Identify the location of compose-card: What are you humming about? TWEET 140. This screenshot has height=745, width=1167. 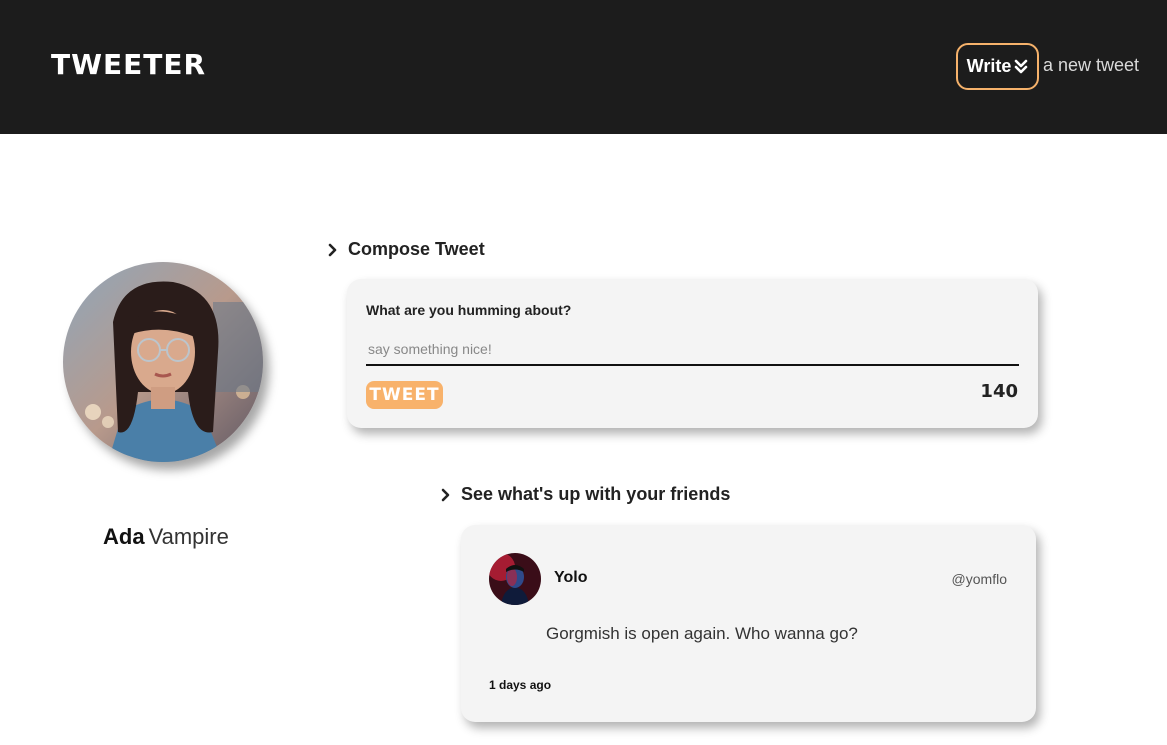
(692, 353).